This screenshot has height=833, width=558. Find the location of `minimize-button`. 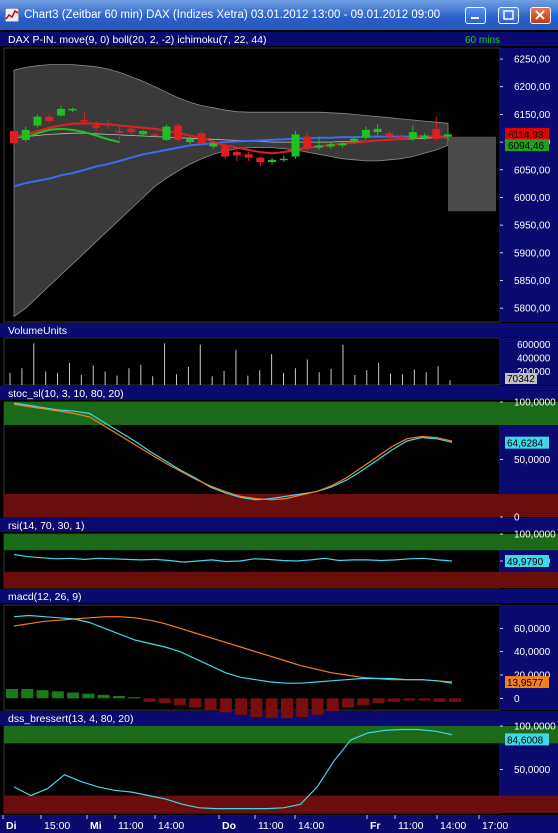

minimize-button is located at coordinates (475, 15).